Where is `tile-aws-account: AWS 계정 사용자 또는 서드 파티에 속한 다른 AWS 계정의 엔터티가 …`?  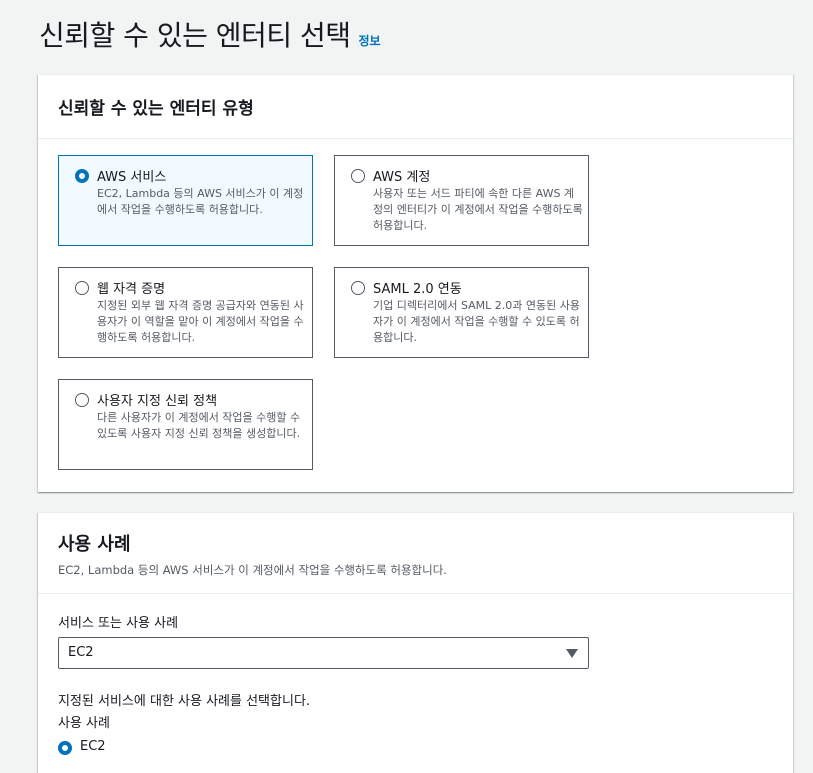
tile-aws-account: AWS 계정 사용자 또는 서드 파티에 속한 다른 AWS 계정의 엔터티가 … is located at coordinates (461, 200).